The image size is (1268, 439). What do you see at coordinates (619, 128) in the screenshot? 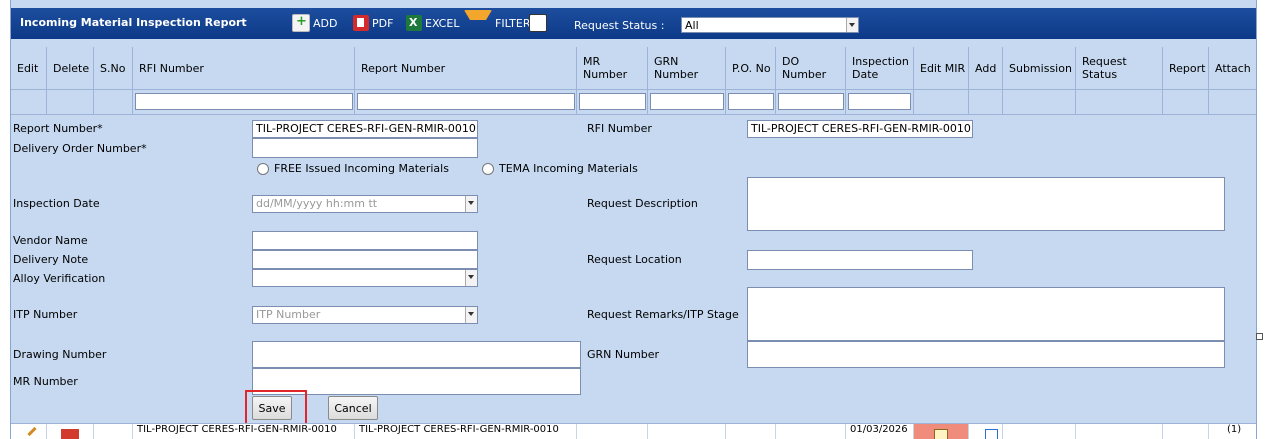
I see `rfi-number-label: RFI Number` at bounding box center [619, 128].